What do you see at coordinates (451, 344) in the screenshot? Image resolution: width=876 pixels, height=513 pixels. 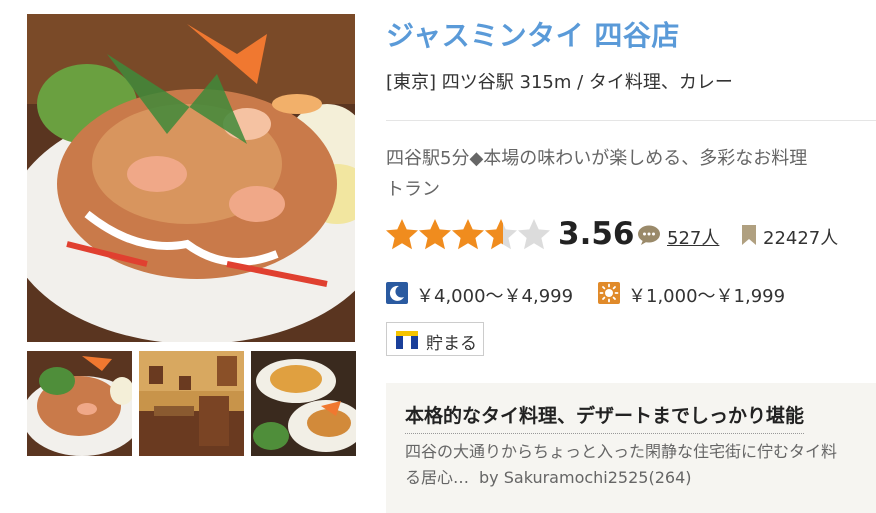 I see `tpoint-label: 貯まる` at bounding box center [451, 344].